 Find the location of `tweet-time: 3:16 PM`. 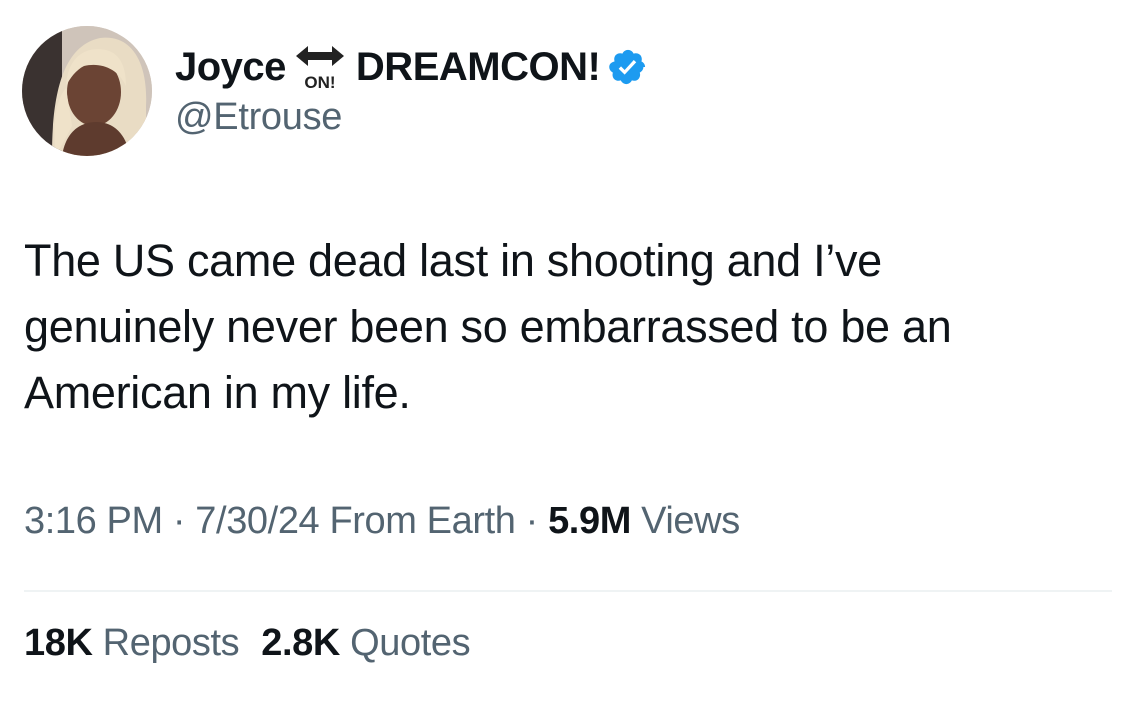

tweet-time: 3:16 PM is located at coordinates (93, 521).